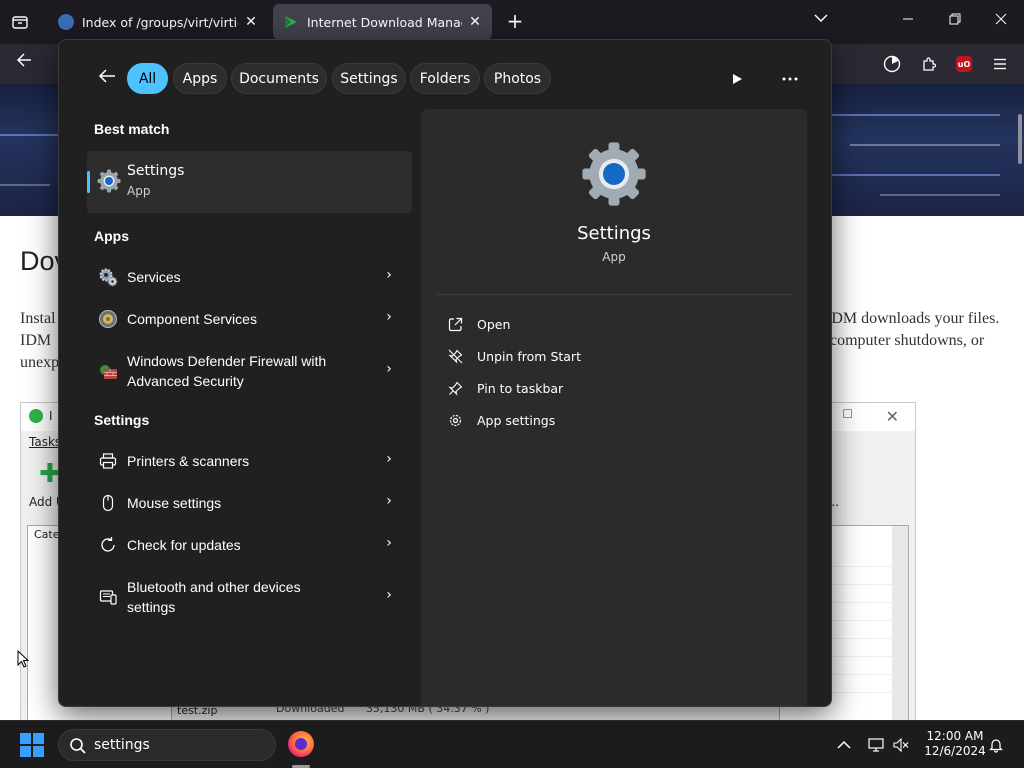  I want to click on article-text: IDM, so click(36, 340).